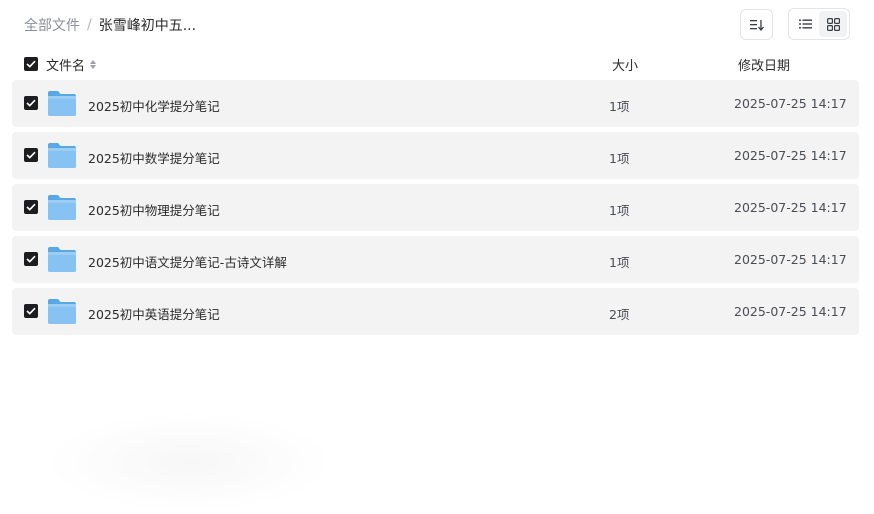 The height and width of the screenshot is (514, 874). What do you see at coordinates (435, 259) in the screenshot?
I see `table-row: 2025初中语文提分笔记-古诗文详解 1项 2025-07-25 14:17` at bounding box center [435, 259].